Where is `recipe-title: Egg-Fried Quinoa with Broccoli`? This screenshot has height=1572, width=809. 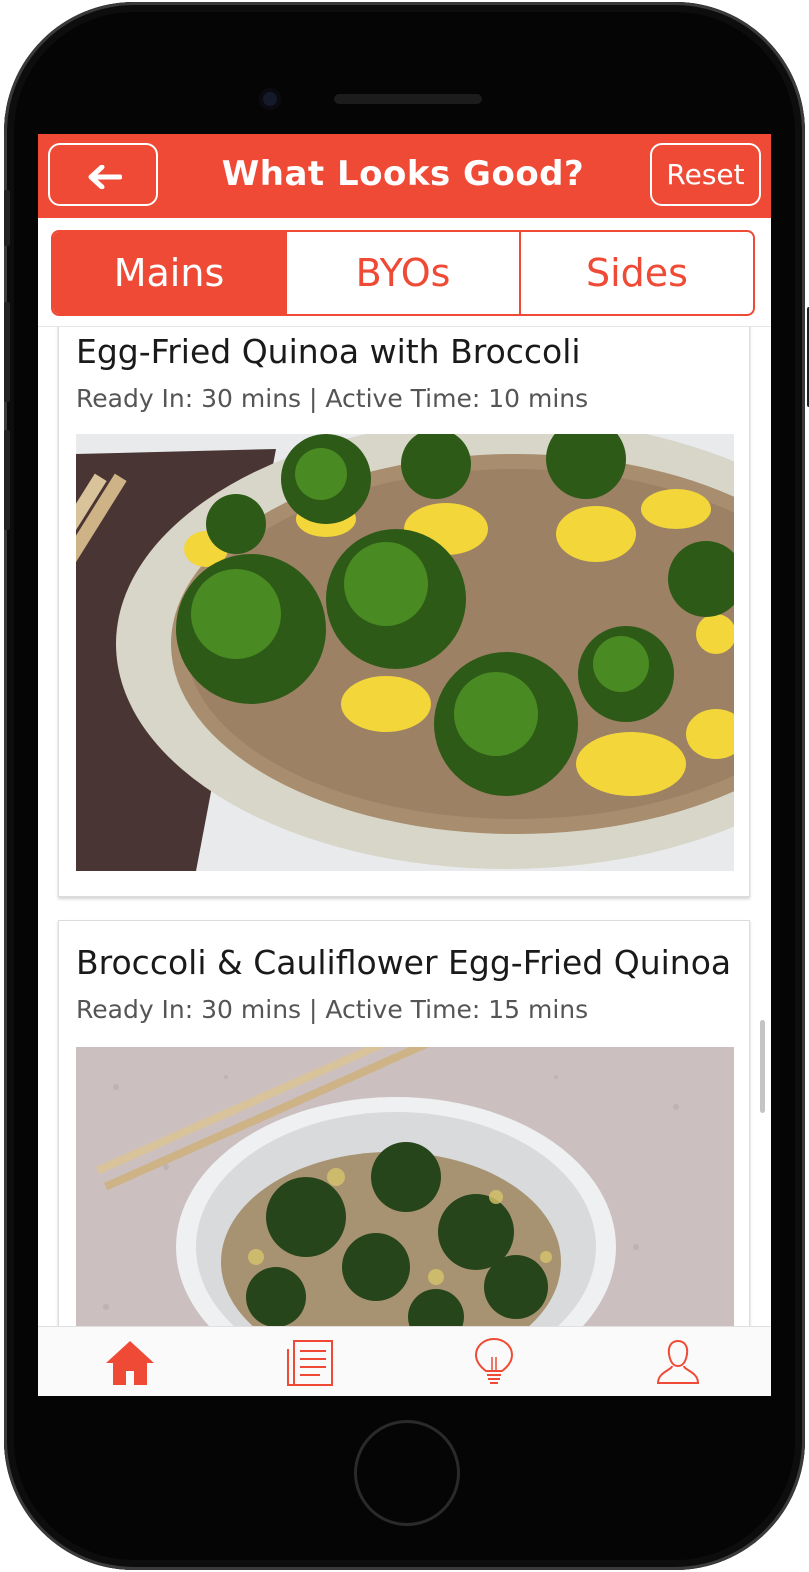 recipe-title: Egg-Fried Quinoa with Broccoli is located at coordinates (328, 351).